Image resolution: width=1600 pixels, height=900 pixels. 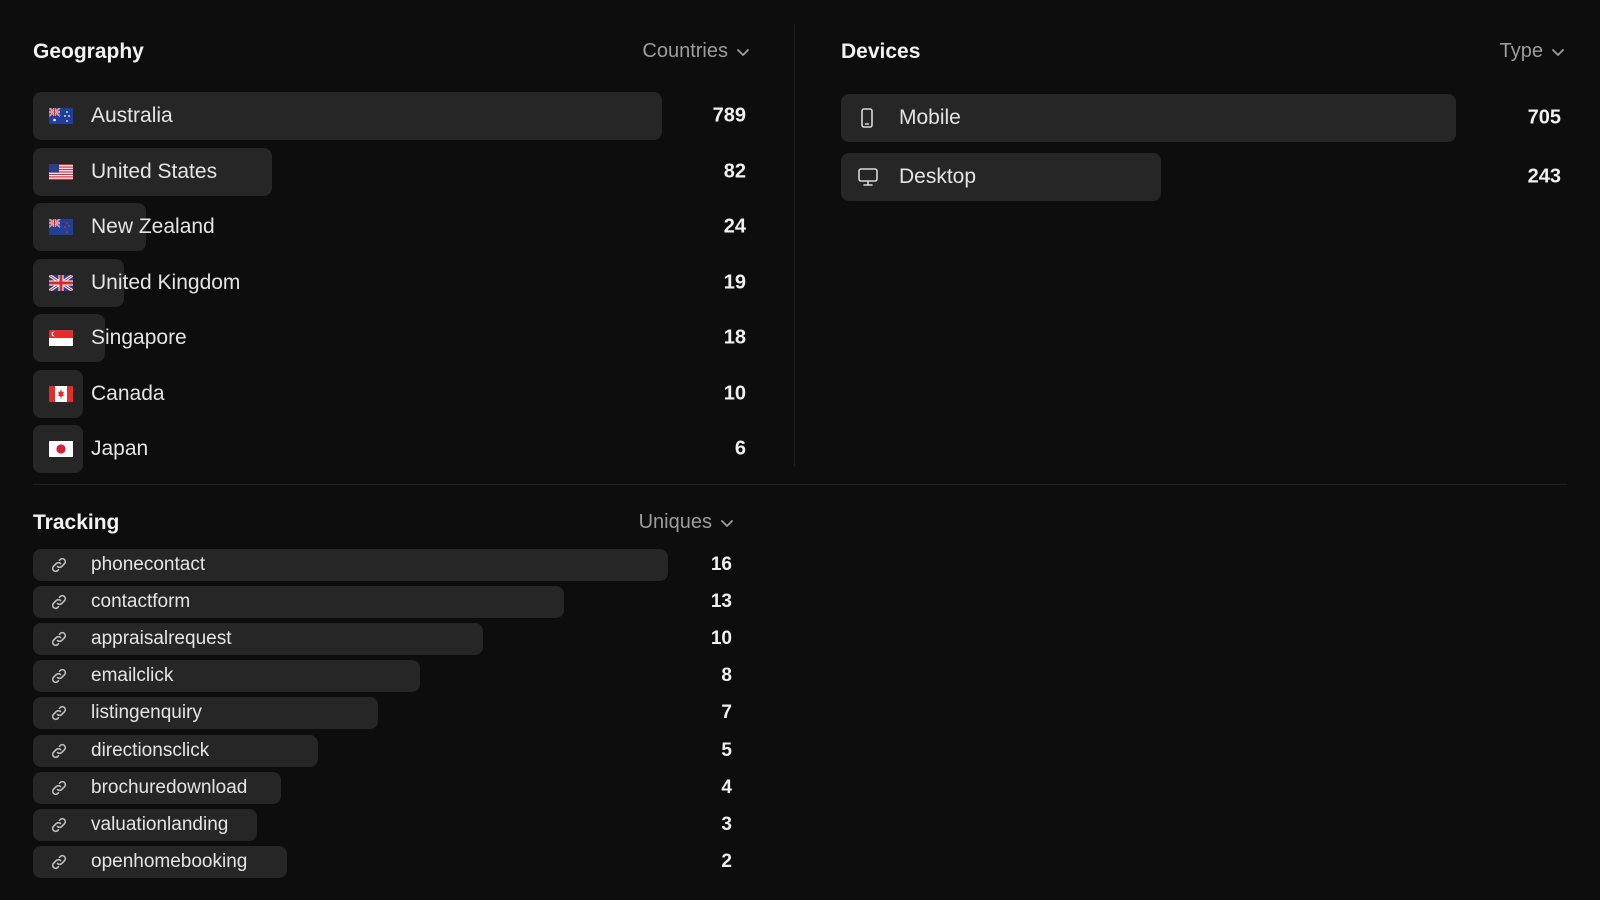 What do you see at coordinates (153, 226) in the screenshot?
I see `row-label: New Zealand` at bounding box center [153, 226].